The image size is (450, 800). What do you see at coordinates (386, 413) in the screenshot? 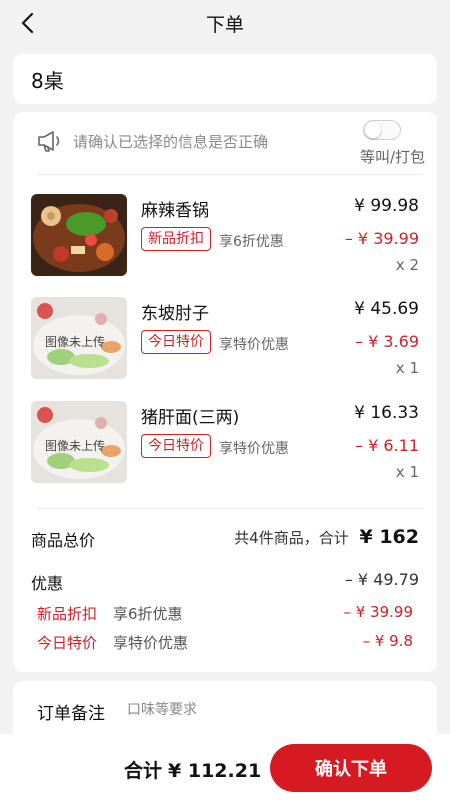
I see `dish-price: ¥ 16.33` at bounding box center [386, 413].